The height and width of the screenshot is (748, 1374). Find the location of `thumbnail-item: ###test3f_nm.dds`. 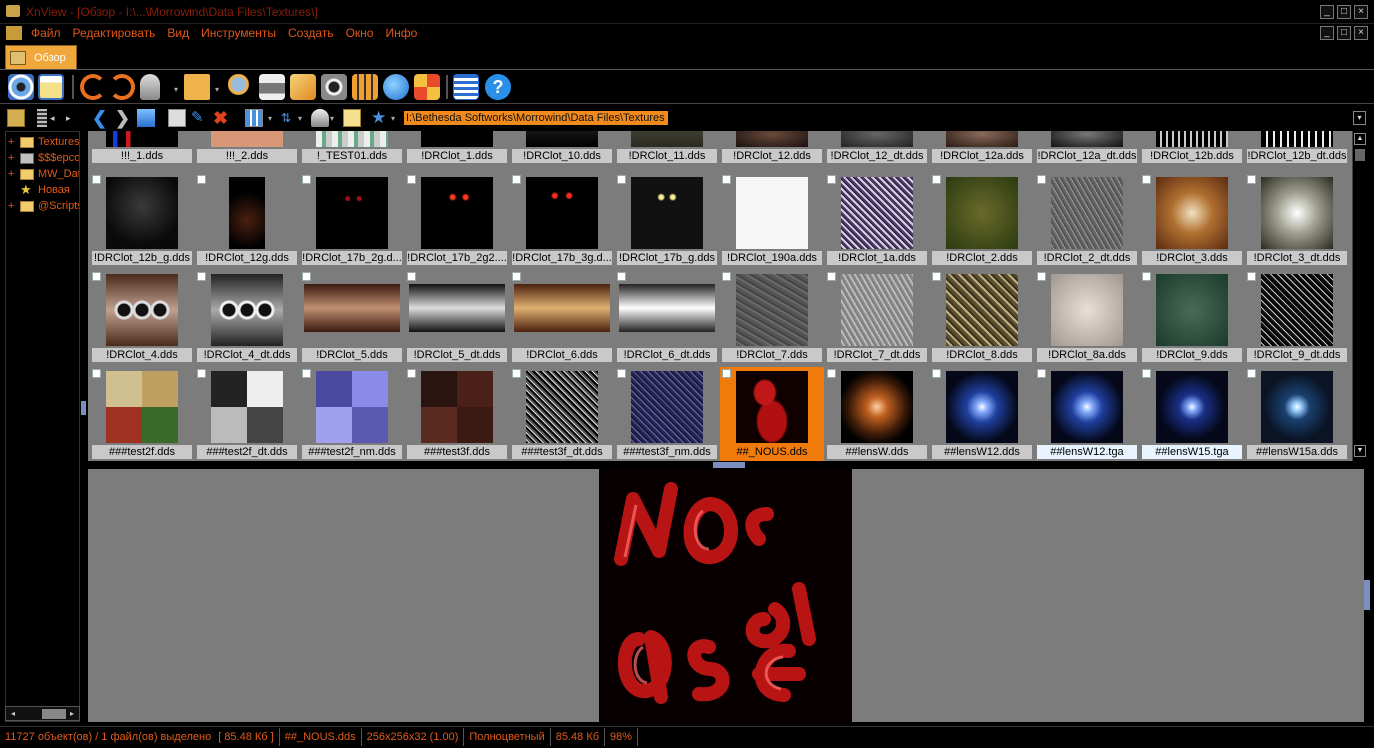

thumbnail-item: ###test3f_nm.dds is located at coordinates (667, 414).